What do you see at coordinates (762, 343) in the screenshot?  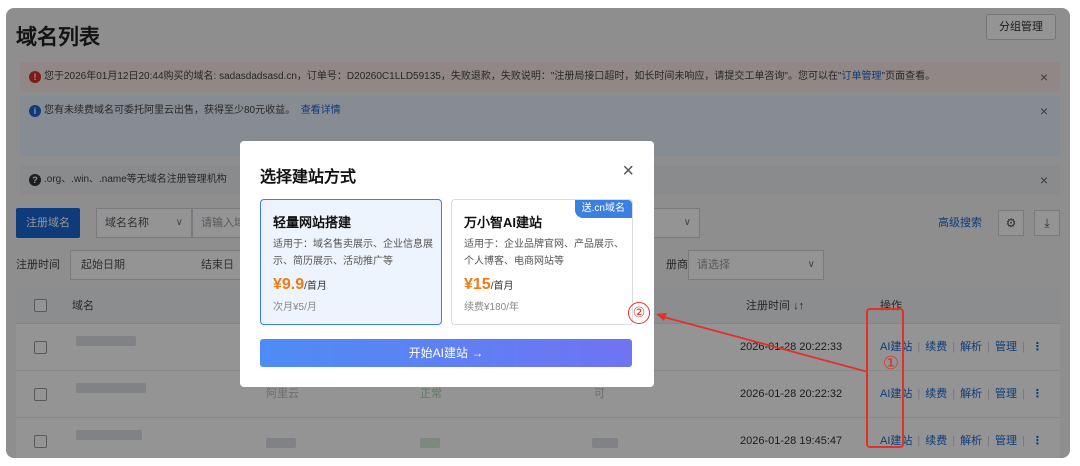 I see `annotation-arrow` at bounding box center [762, 343].